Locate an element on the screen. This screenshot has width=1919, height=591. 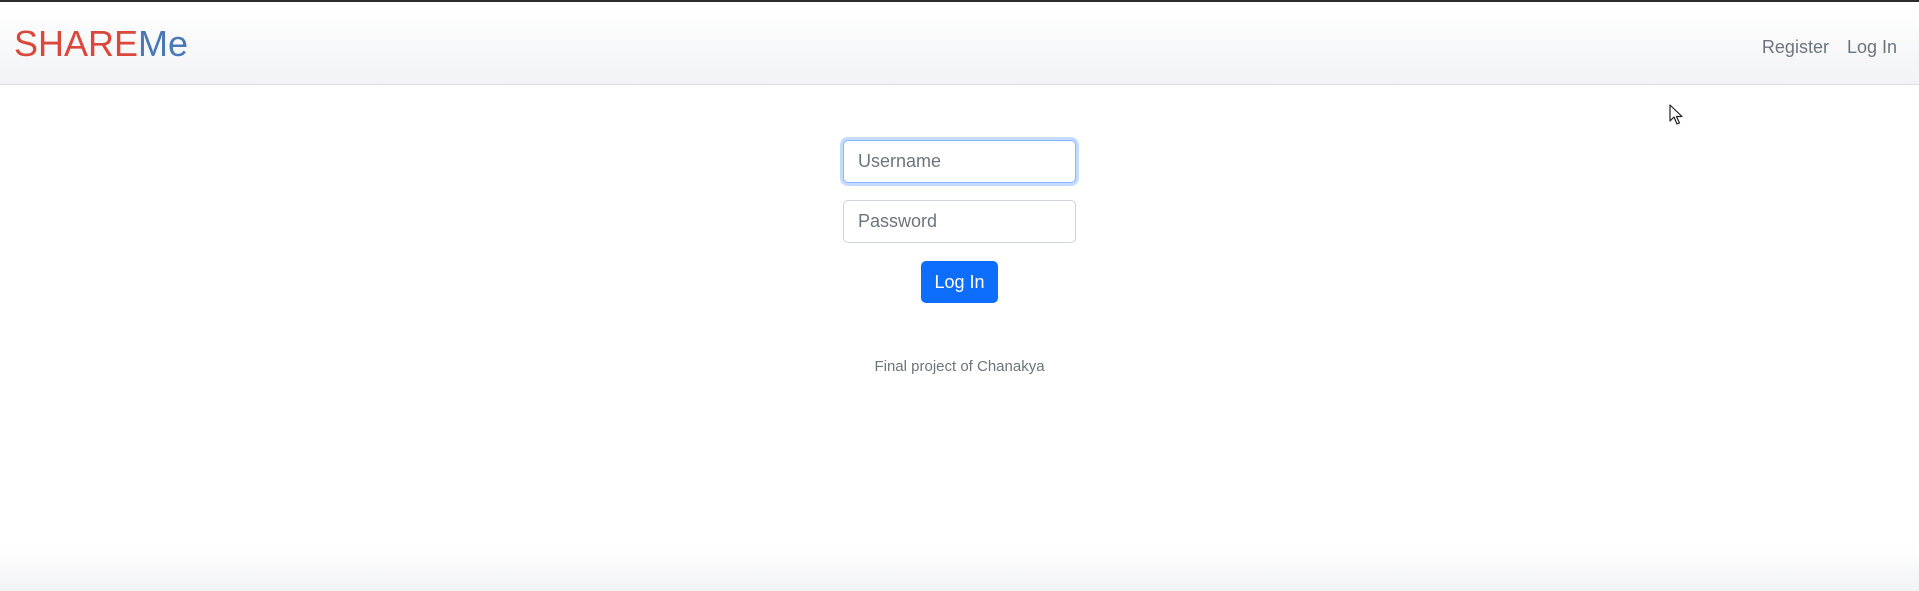
login-submit-button: Log In is located at coordinates (959, 282).